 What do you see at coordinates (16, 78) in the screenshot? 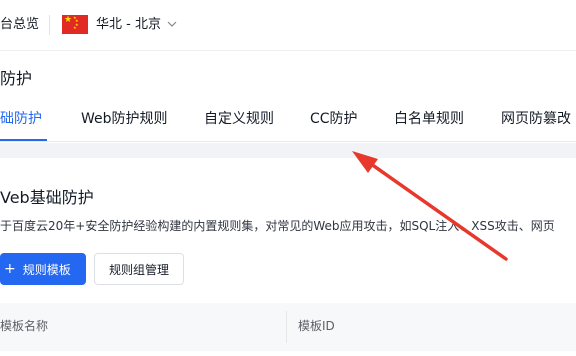
I see `page-title: 防护` at bounding box center [16, 78].